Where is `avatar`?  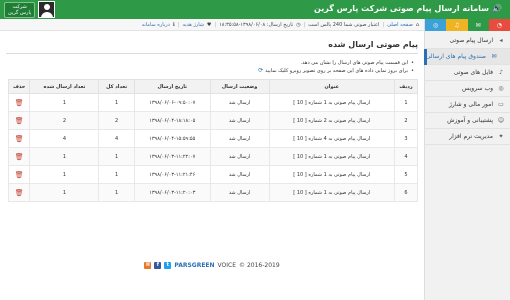
avatar is located at coordinates (47, 9).